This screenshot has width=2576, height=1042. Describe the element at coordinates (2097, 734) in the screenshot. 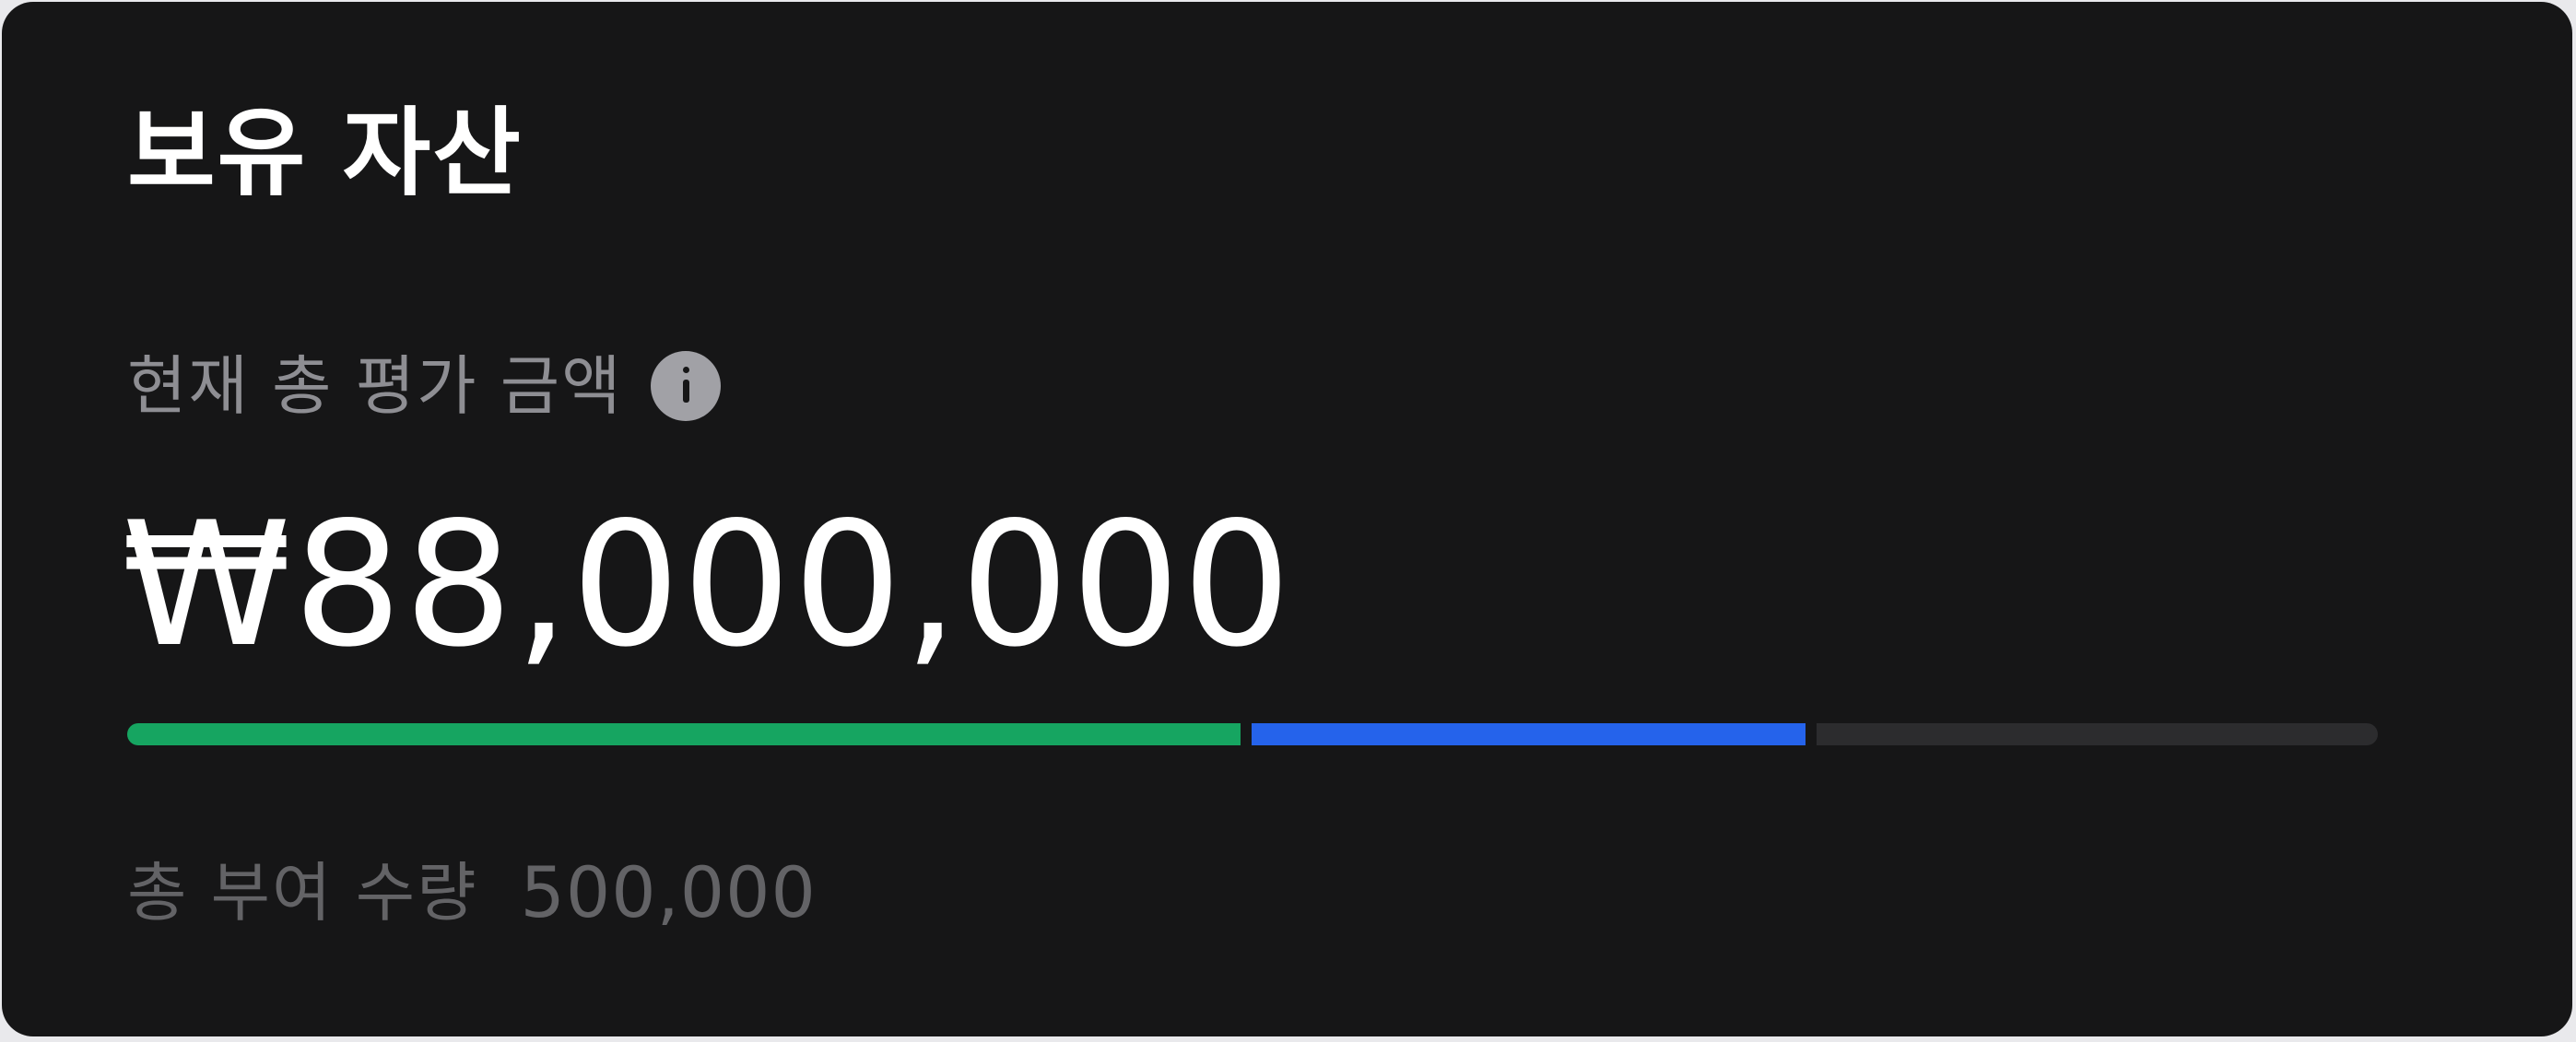

I see `progress-segment-remaining` at that location.